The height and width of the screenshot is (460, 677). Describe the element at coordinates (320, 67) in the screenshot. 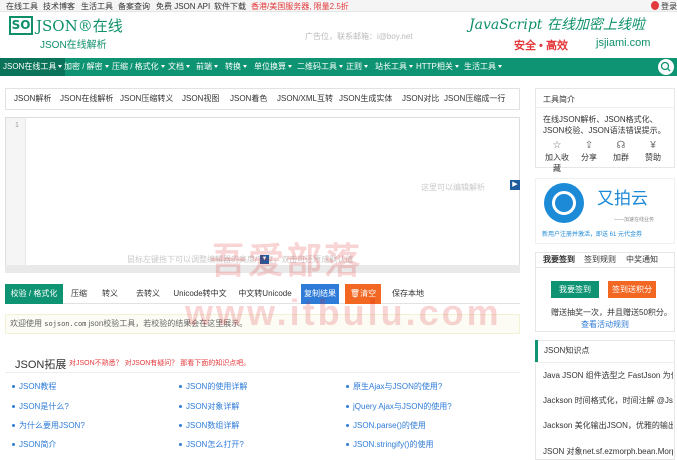

I see `nav-item-qrcode: 二维码工具` at that location.